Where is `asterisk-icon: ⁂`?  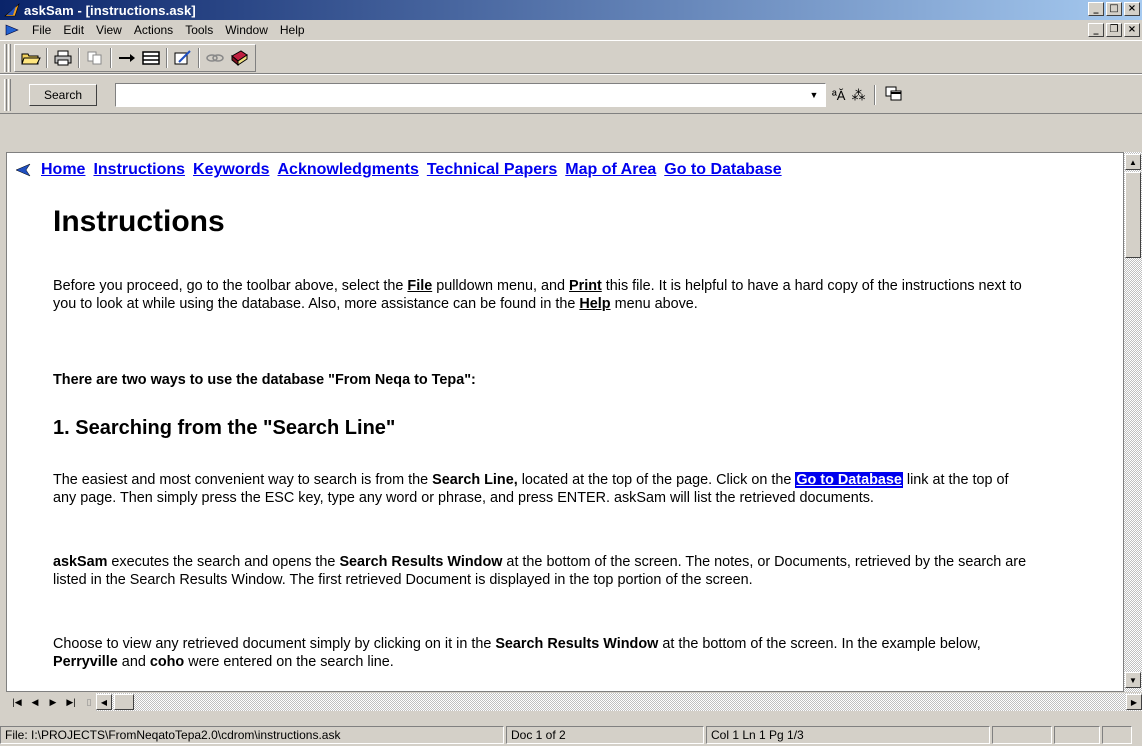
asterisk-icon: ⁂ is located at coordinates (858, 95).